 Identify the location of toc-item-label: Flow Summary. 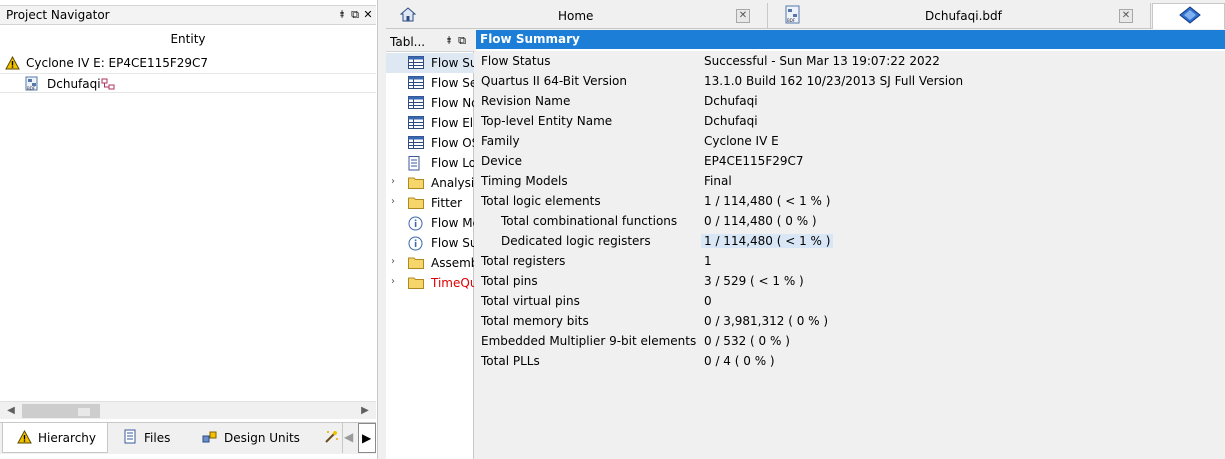
(452, 63).